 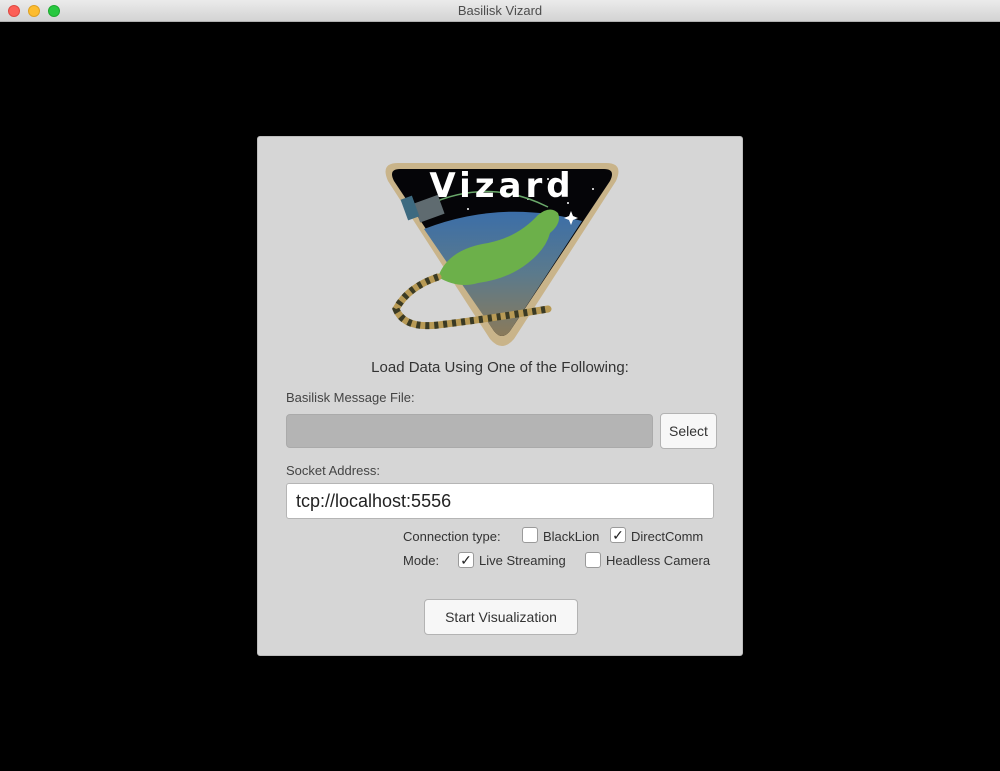 I want to click on live-streaming-label: Live Streaming, so click(x=522, y=560).